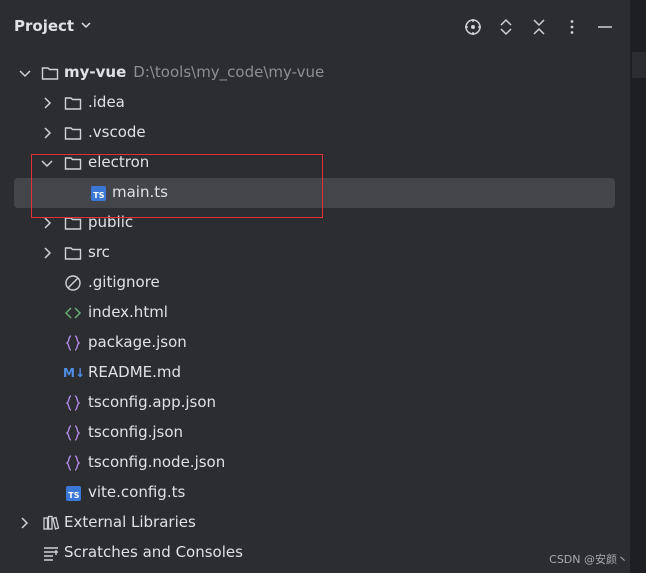 This screenshot has width=646, height=573. What do you see at coordinates (152, 402) in the screenshot?
I see `tree-item-label: tsconfig.app.json` at bounding box center [152, 402].